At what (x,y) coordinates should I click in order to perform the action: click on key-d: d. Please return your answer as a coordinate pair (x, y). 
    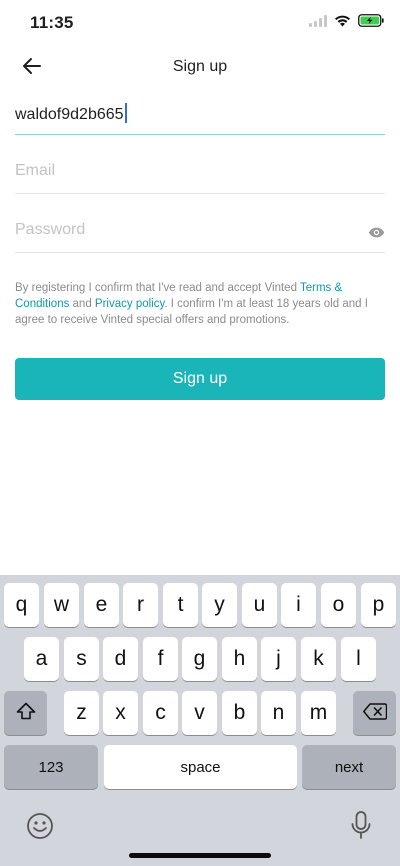
    Looking at the image, I should click on (120, 659).